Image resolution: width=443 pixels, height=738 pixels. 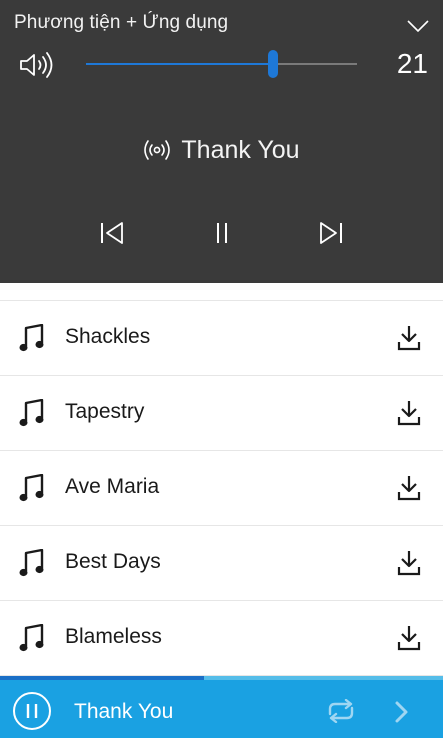 I want to click on song-title: Tapestry, so click(x=105, y=411).